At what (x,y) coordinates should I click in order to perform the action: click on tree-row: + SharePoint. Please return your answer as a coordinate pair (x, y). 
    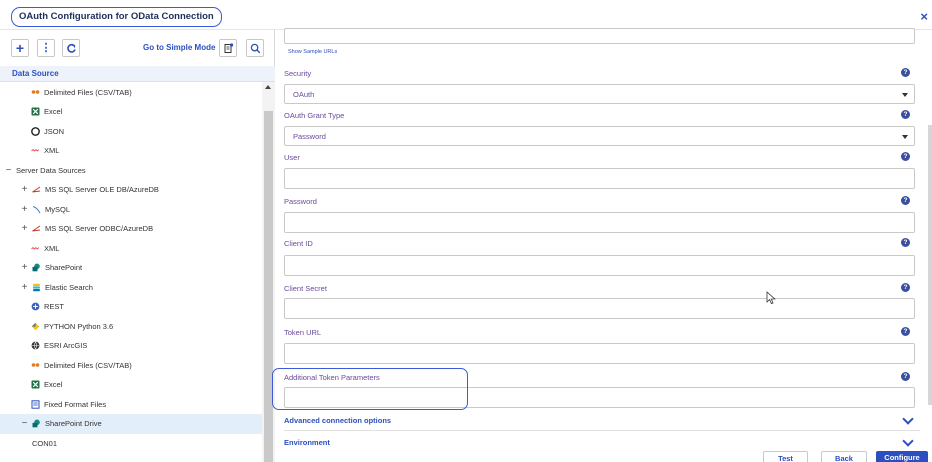
    Looking at the image, I should click on (131, 268).